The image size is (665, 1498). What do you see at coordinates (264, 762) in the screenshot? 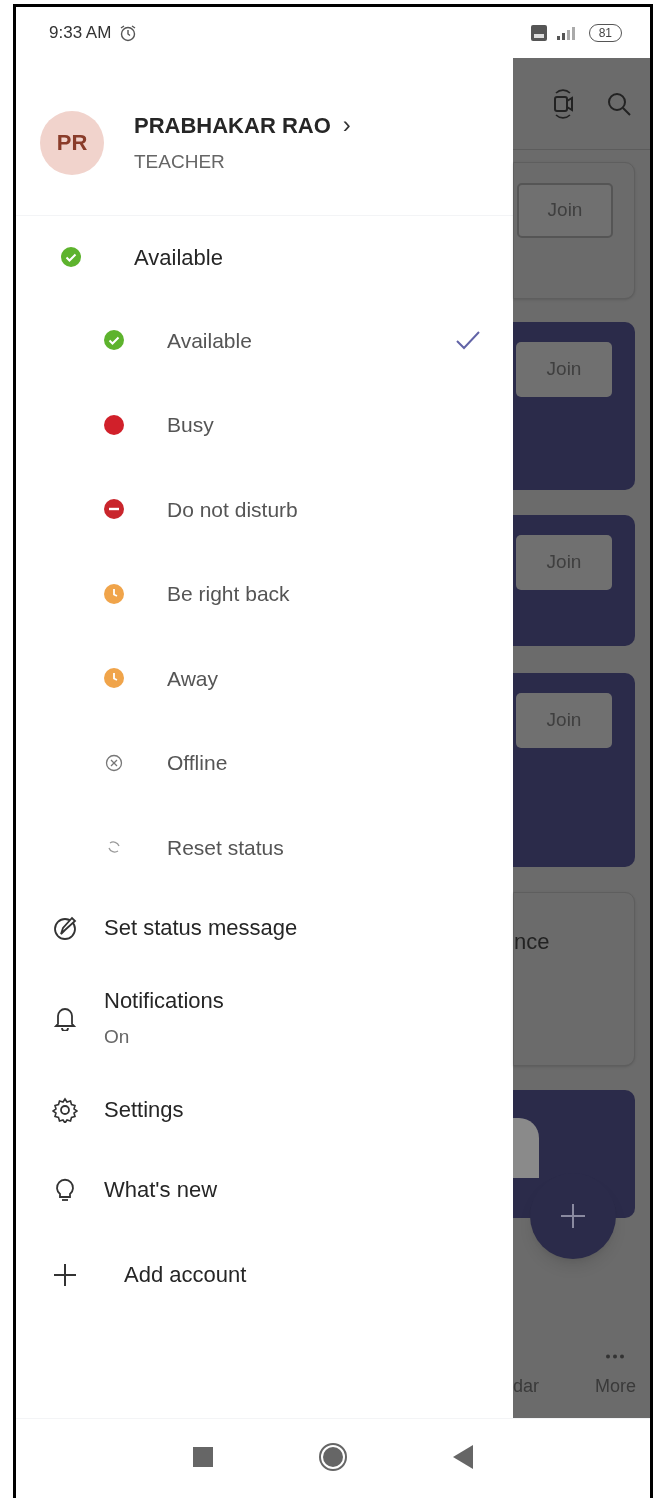
I see `status-option: Offline` at bounding box center [264, 762].